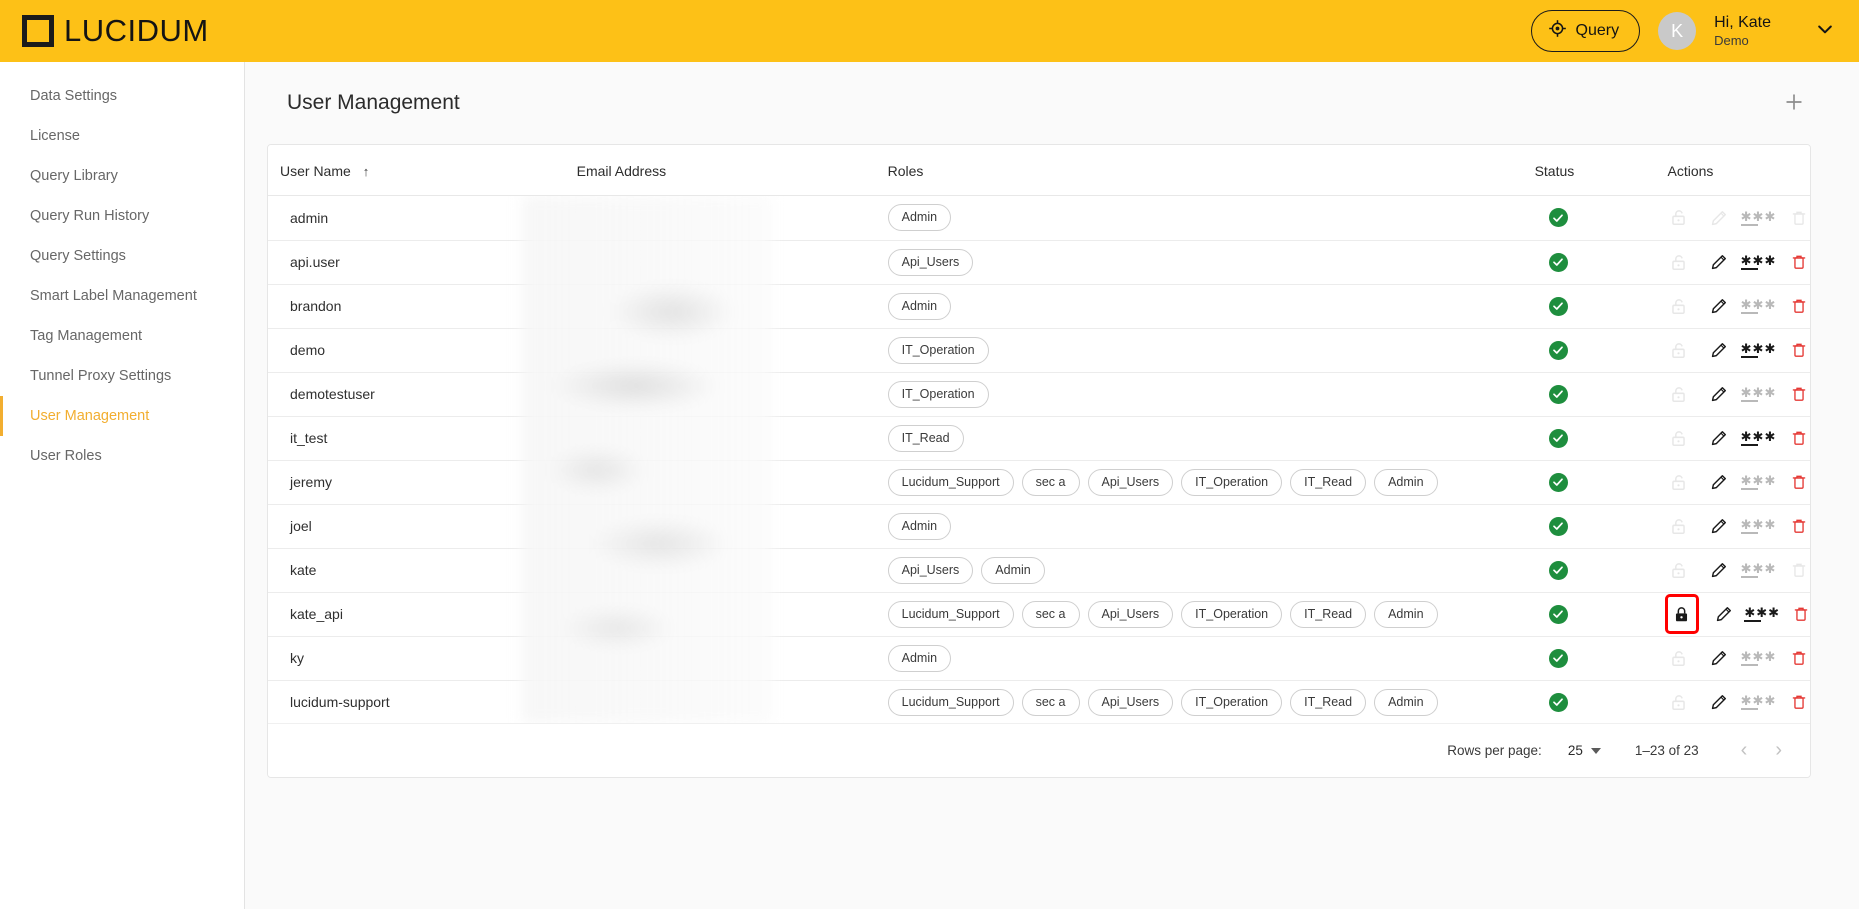 The image size is (1859, 909). I want to click on sidebar-item-smart-label-management: Smart Label Management, so click(122, 296).